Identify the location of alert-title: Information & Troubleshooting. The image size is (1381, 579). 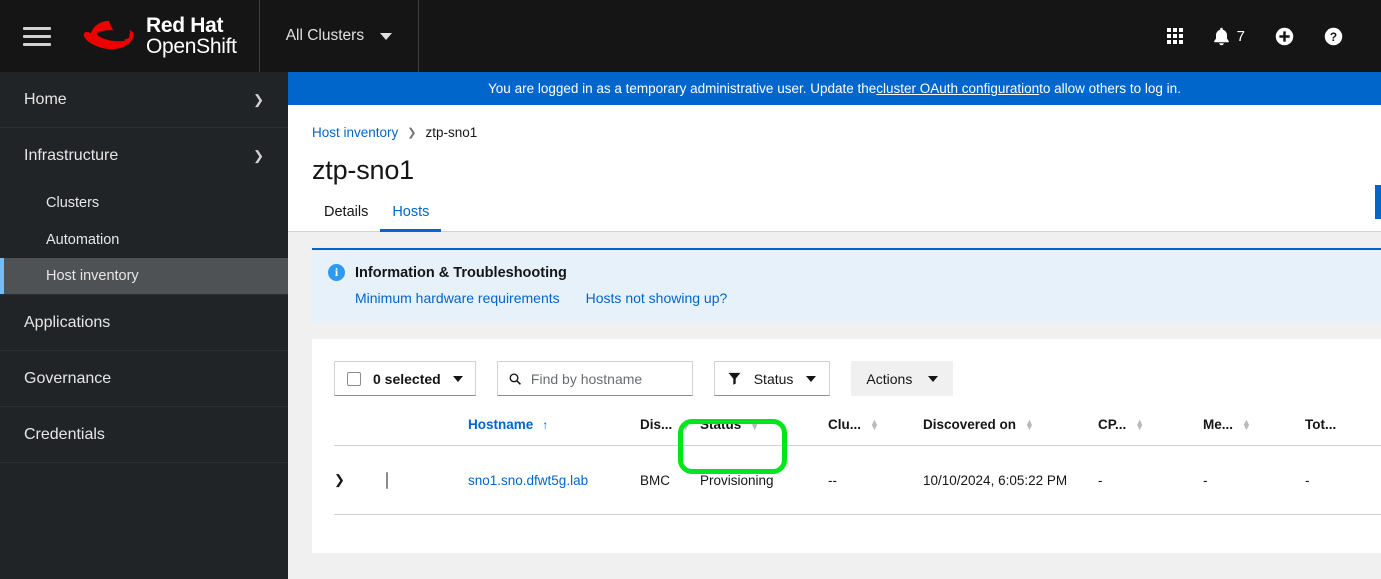
(461, 272).